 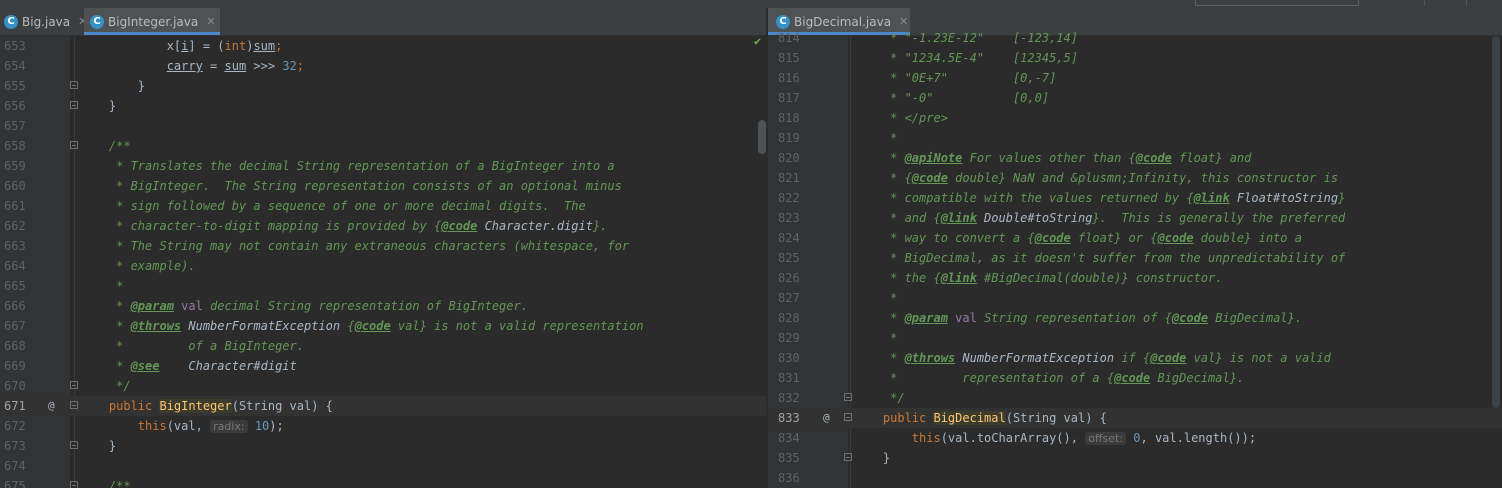 I want to click on line-number: 820, so click(x=789, y=158).